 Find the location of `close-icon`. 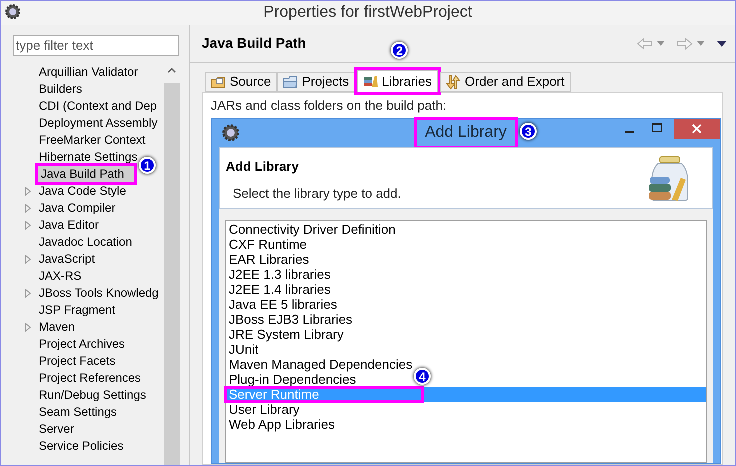

close-icon is located at coordinates (697, 129).